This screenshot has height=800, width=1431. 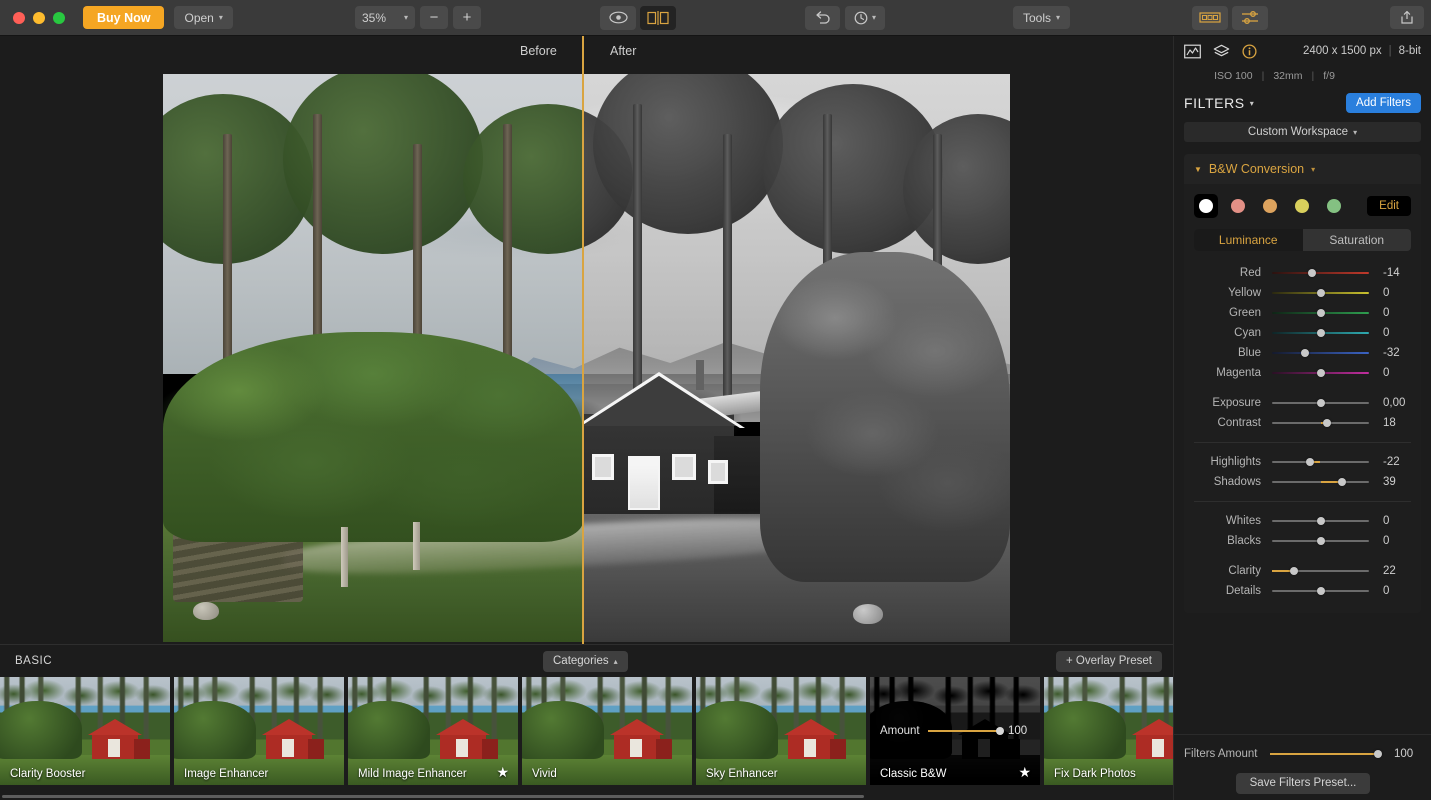 I want to click on edit-button: Edit, so click(x=1389, y=206).